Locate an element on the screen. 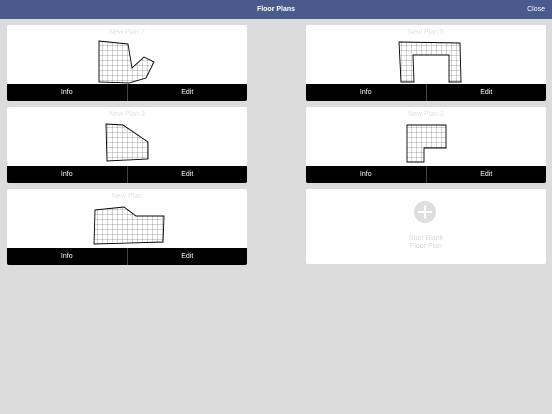  close-button: Close is located at coordinates (536, 9).